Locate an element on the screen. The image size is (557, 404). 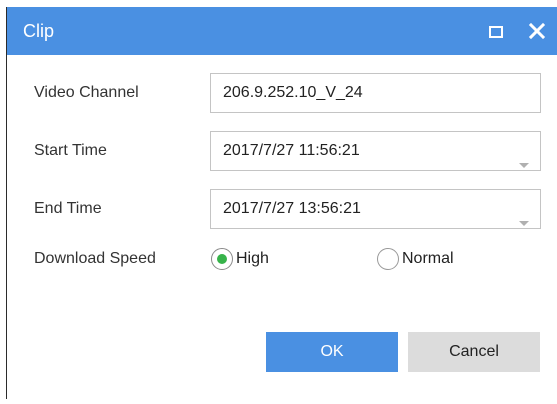
radio-dot is located at coordinates (222, 259).